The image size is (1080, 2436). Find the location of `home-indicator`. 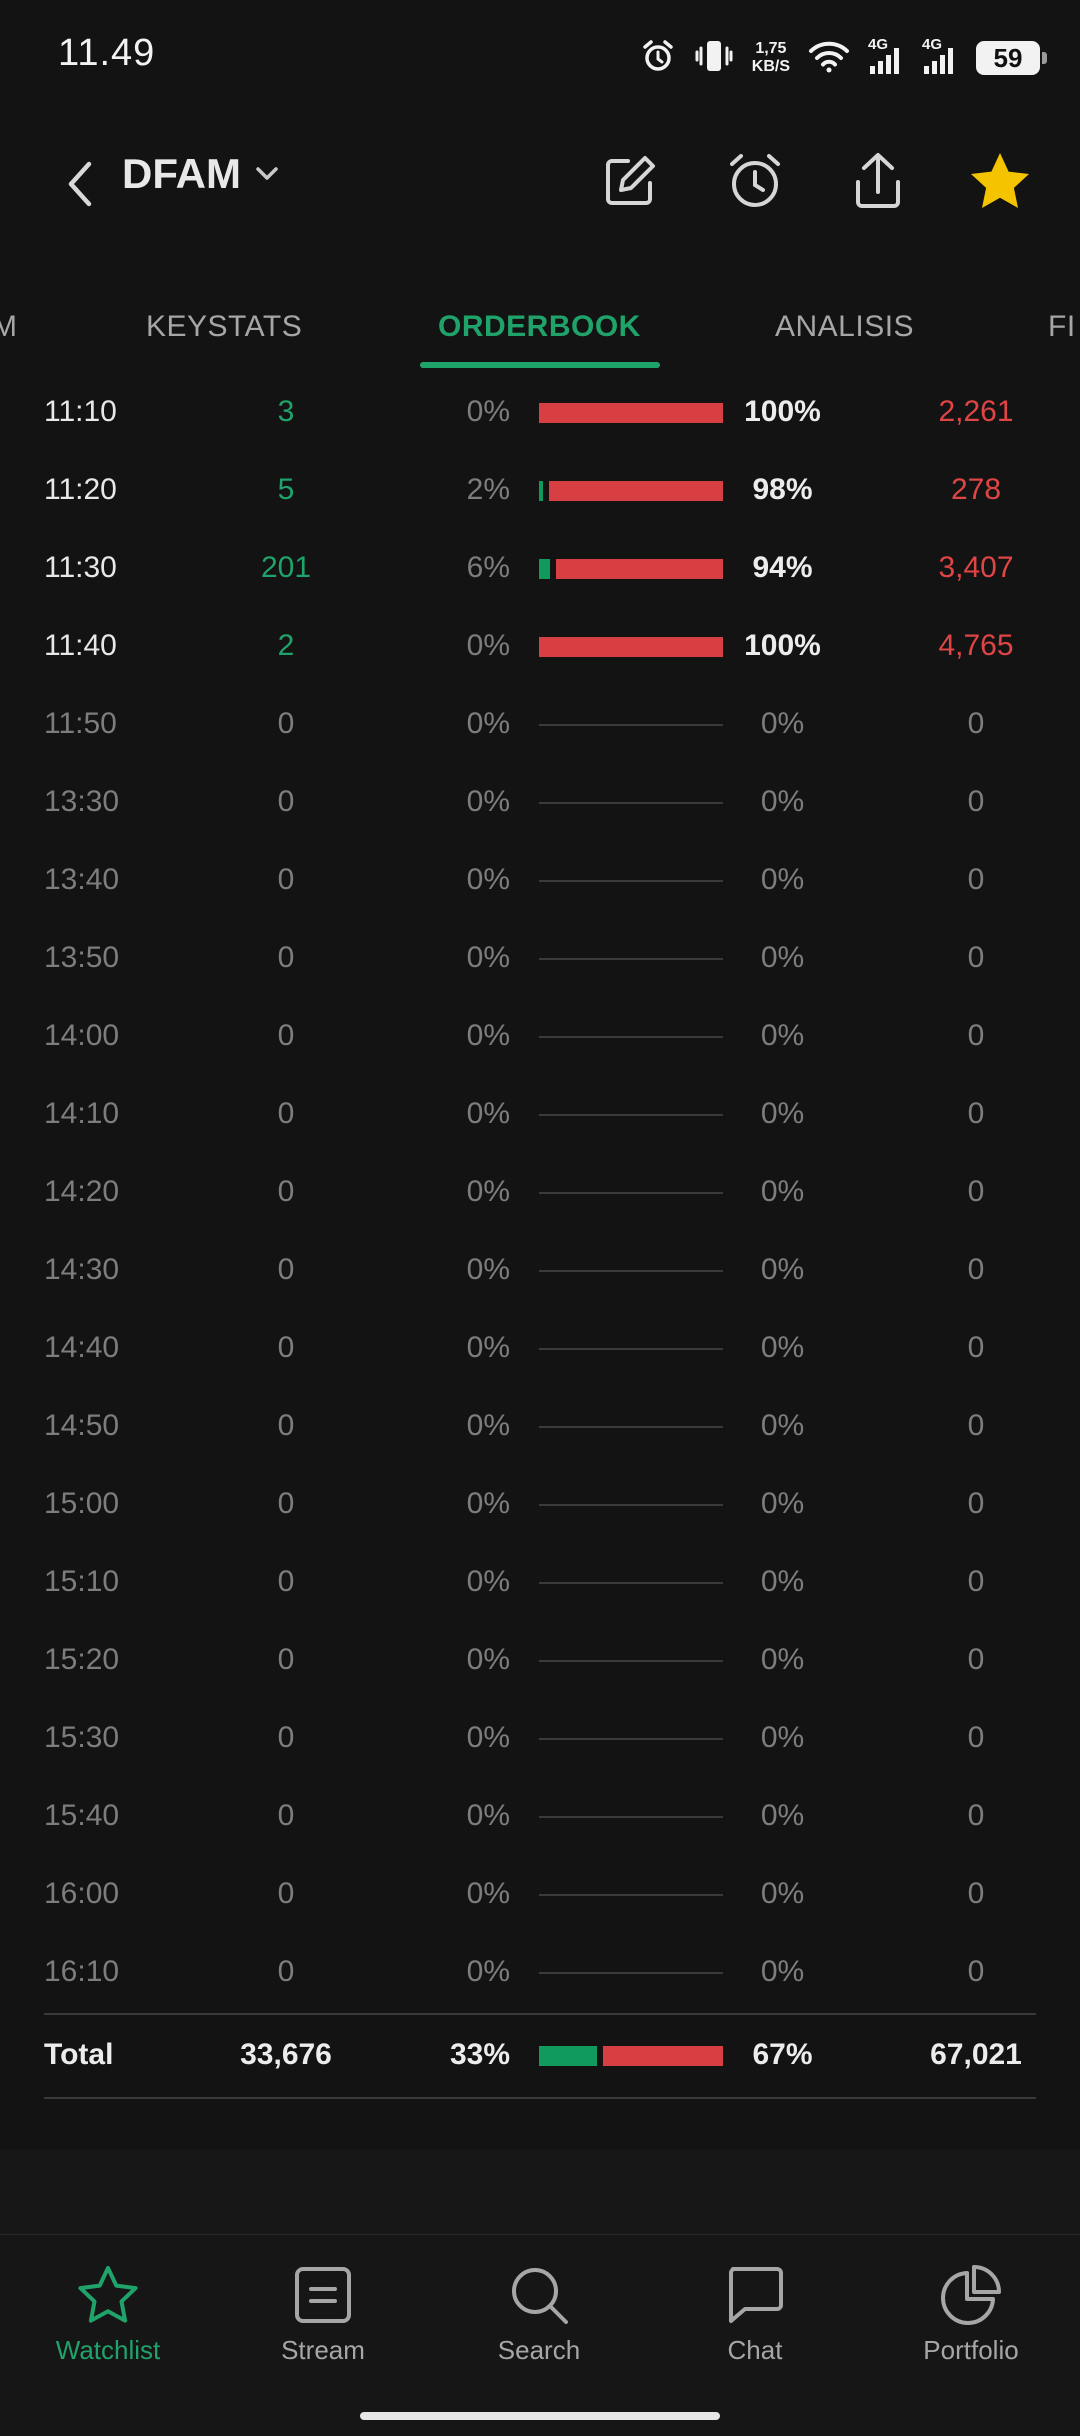

home-indicator is located at coordinates (540, 2416).